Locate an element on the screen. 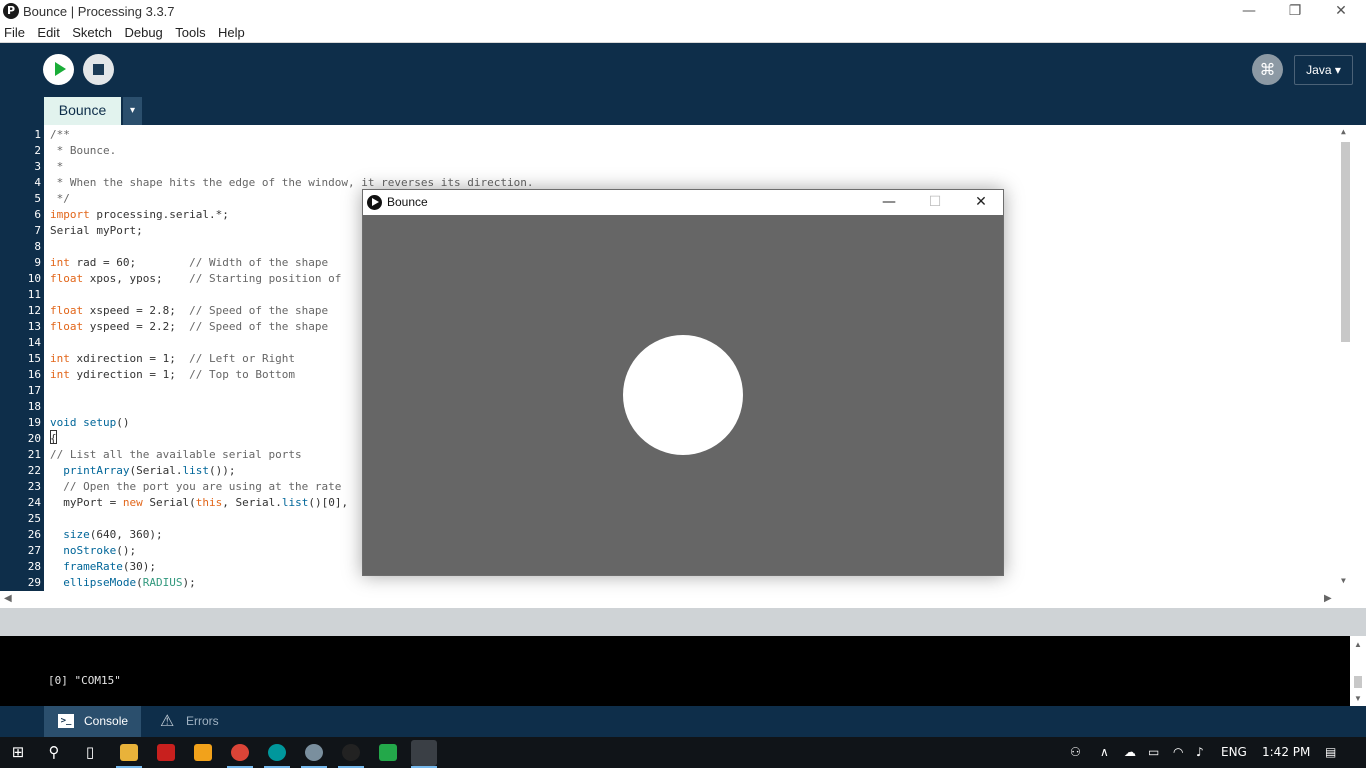  bouncing-circle is located at coordinates (683, 395).